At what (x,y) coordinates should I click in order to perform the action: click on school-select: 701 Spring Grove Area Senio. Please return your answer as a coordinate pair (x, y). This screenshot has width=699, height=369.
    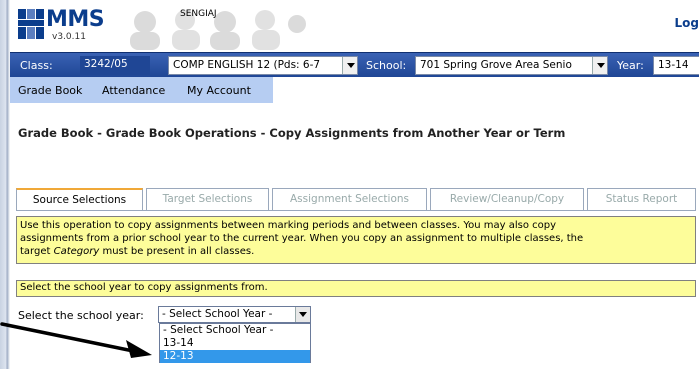
    Looking at the image, I should click on (511, 65).